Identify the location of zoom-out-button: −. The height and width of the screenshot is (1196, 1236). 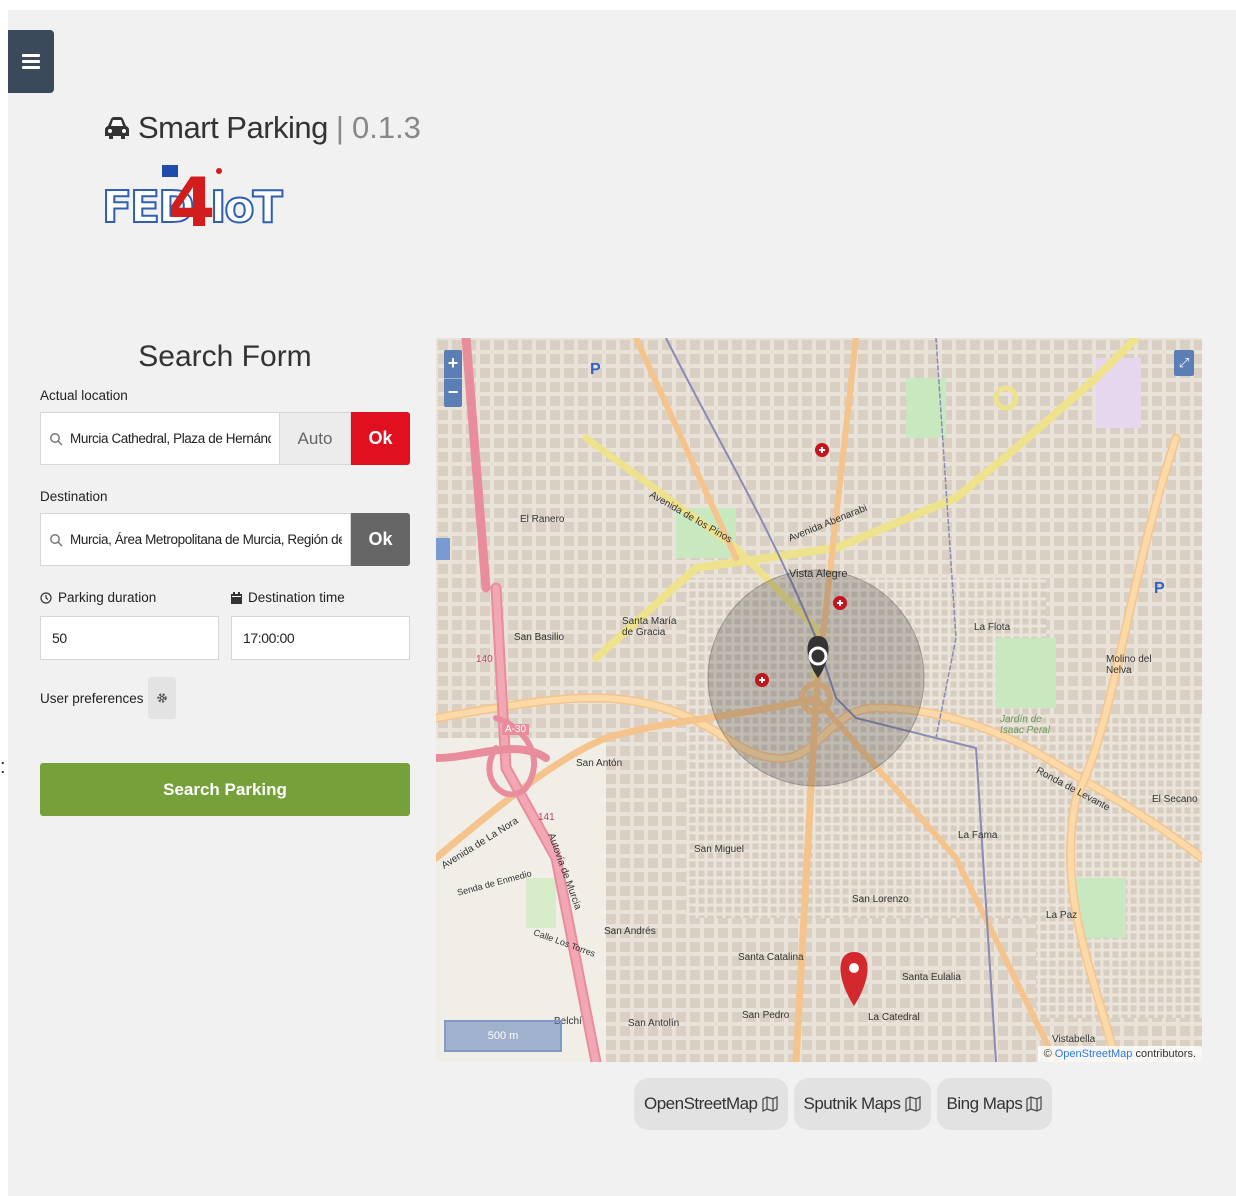
(453, 392).